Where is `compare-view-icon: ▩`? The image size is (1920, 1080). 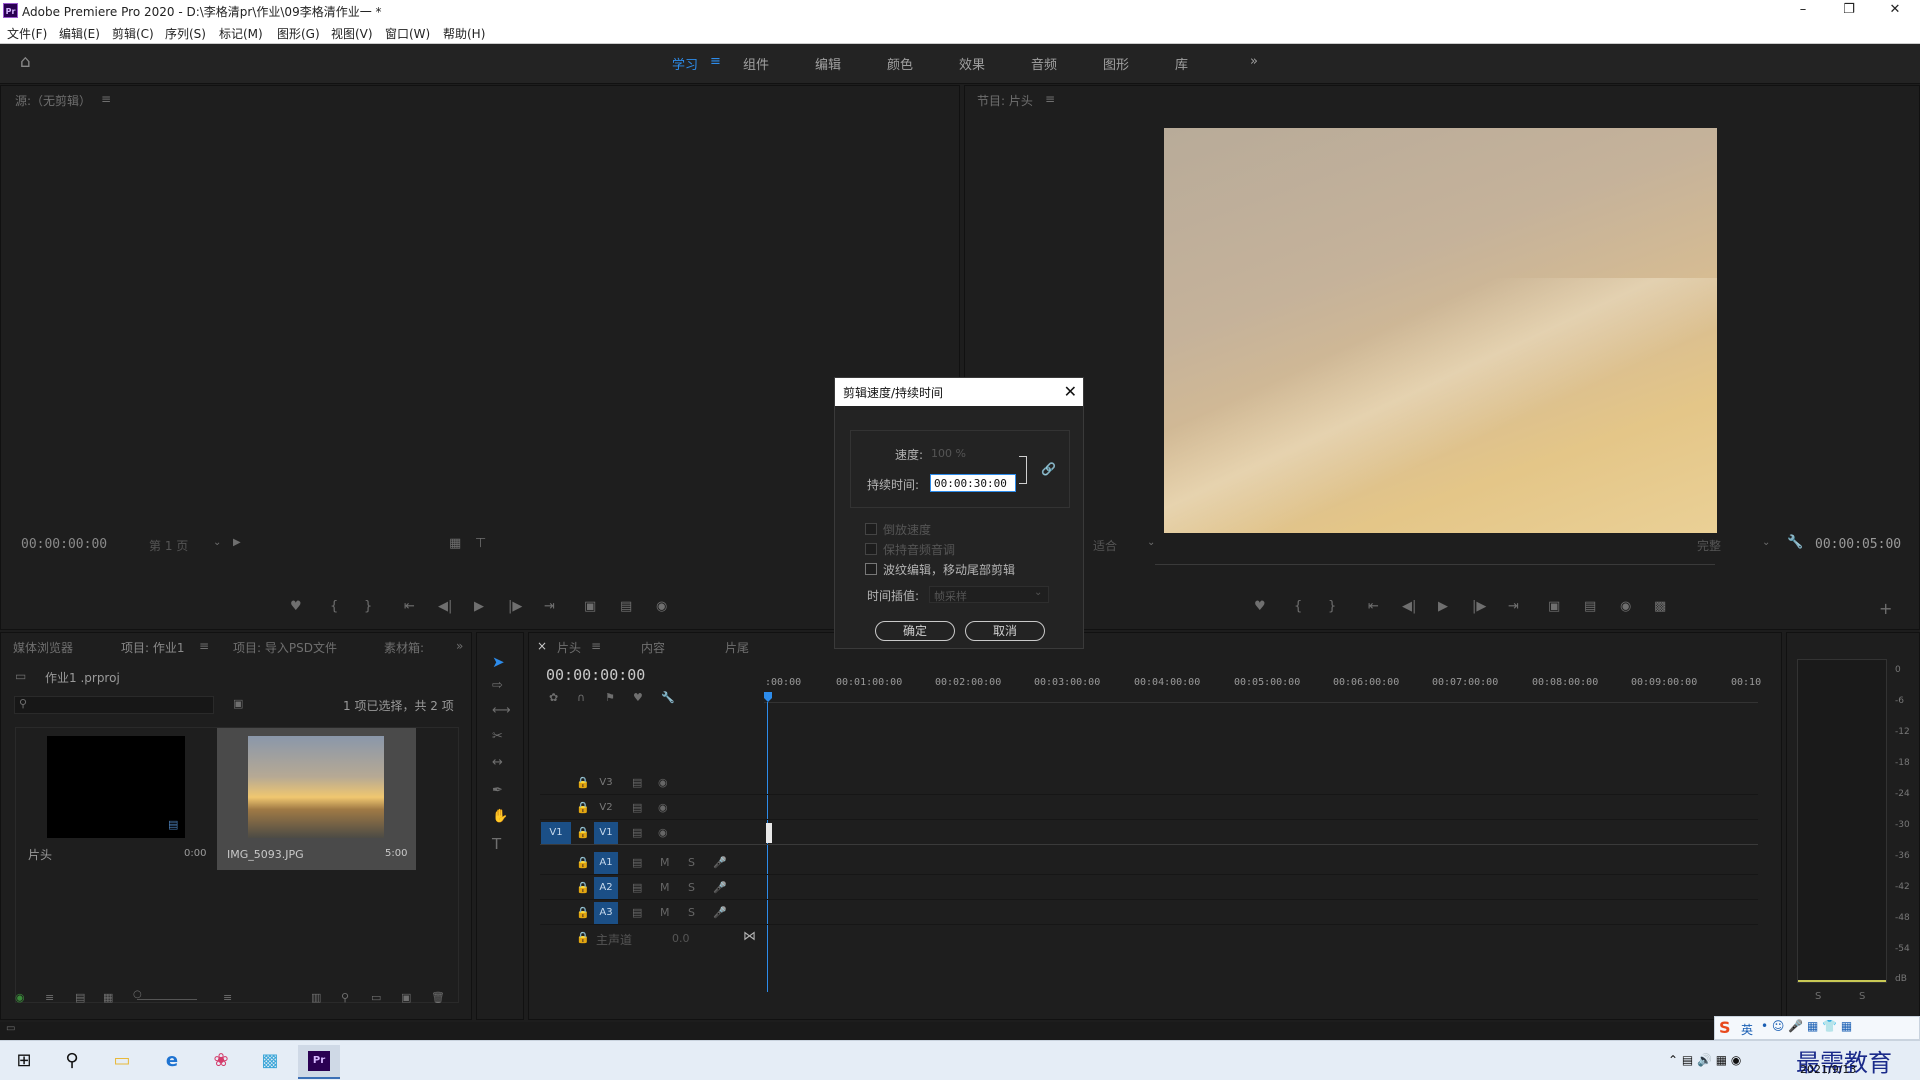 compare-view-icon: ▩ is located at coordinates (1660, 606).